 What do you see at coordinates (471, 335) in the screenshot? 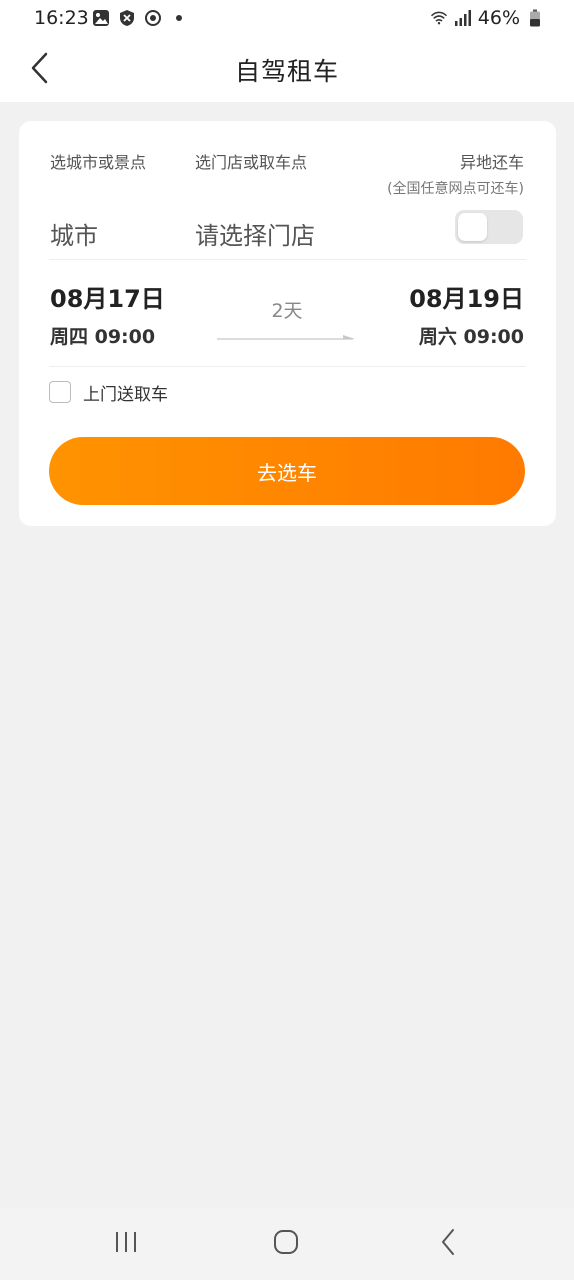
I see `return-time: 周六 09:00` at bounding box center [471, 335].